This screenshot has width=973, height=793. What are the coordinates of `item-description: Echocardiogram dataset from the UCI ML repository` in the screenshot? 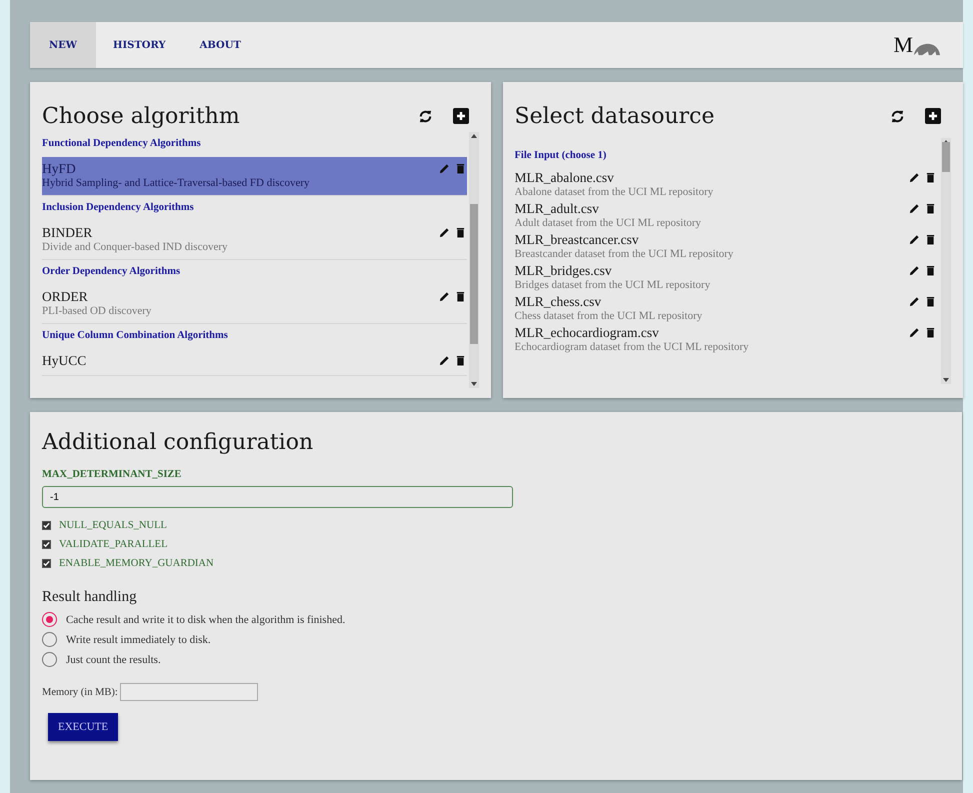 It's located at (631, 347).